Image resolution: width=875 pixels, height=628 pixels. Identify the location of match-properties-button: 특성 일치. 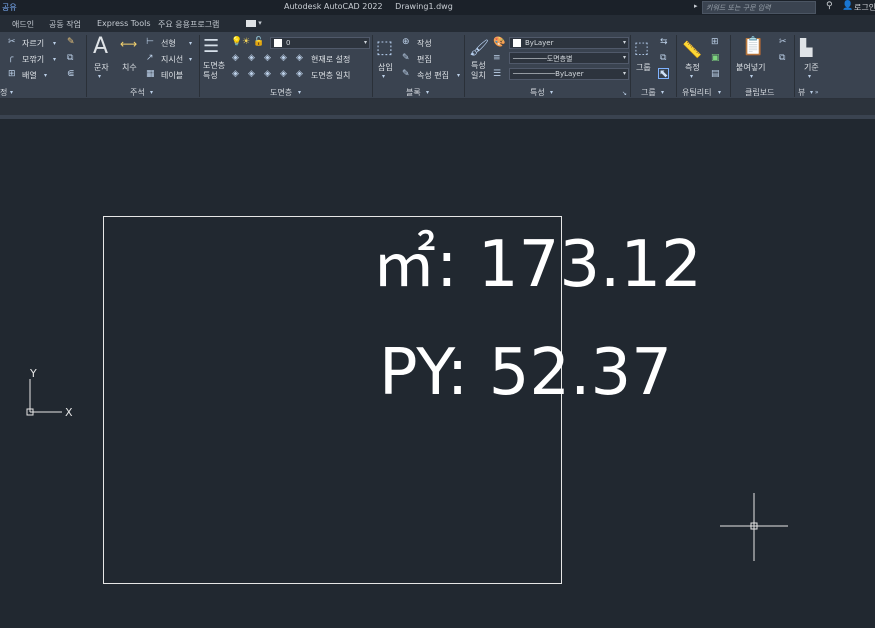
(478, 71).